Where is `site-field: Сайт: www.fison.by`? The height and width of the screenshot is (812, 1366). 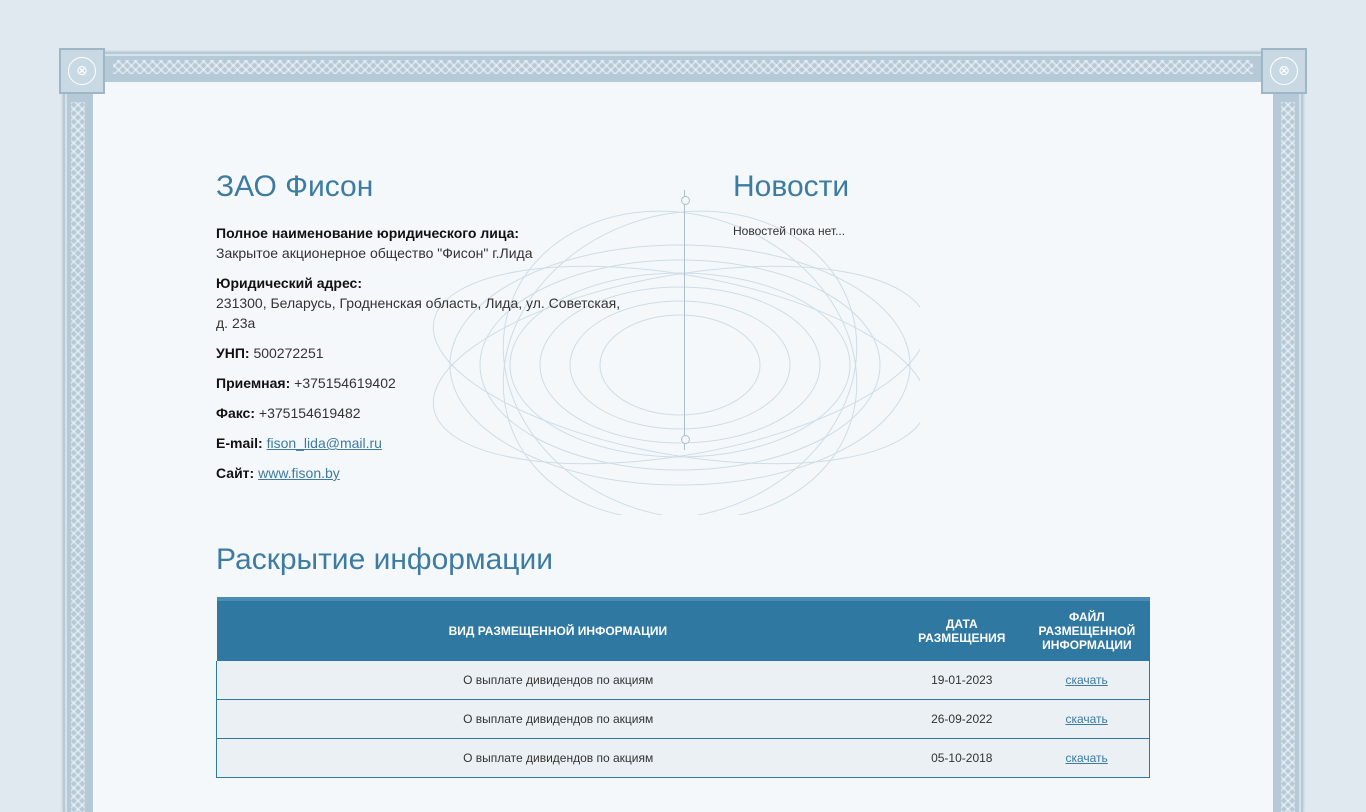 site-field: Сайт: www.fison.by is located at coordinates (426, 473).